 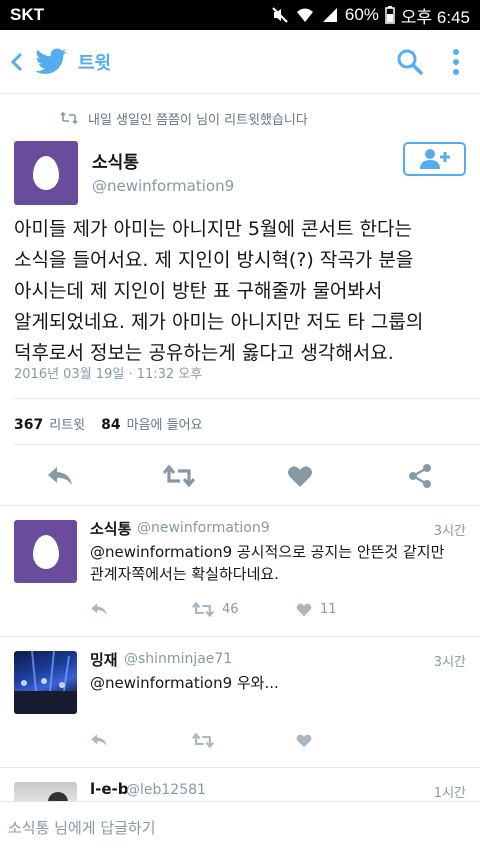 I want to click on back-button, so click(x=17, y=62).